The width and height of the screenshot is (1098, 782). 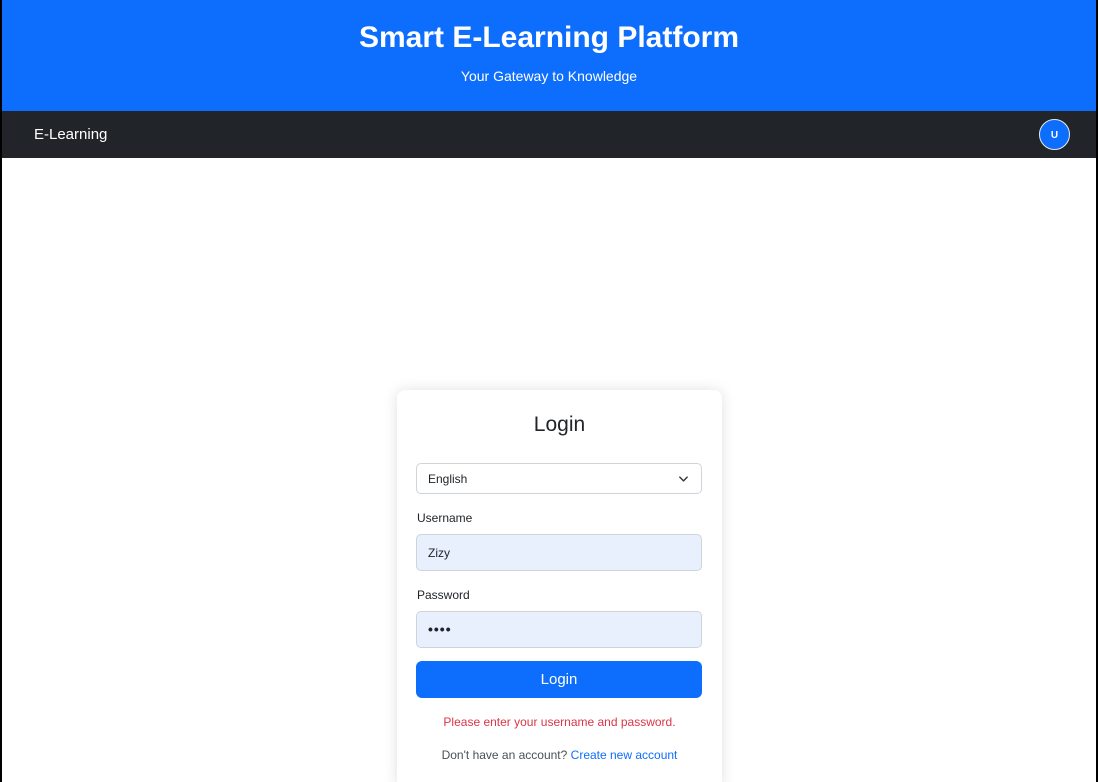 What do you see at coordinates (624, 755) in the screenshot?
I see `create-account-link: Create new account` at bounding box center [624, 755].